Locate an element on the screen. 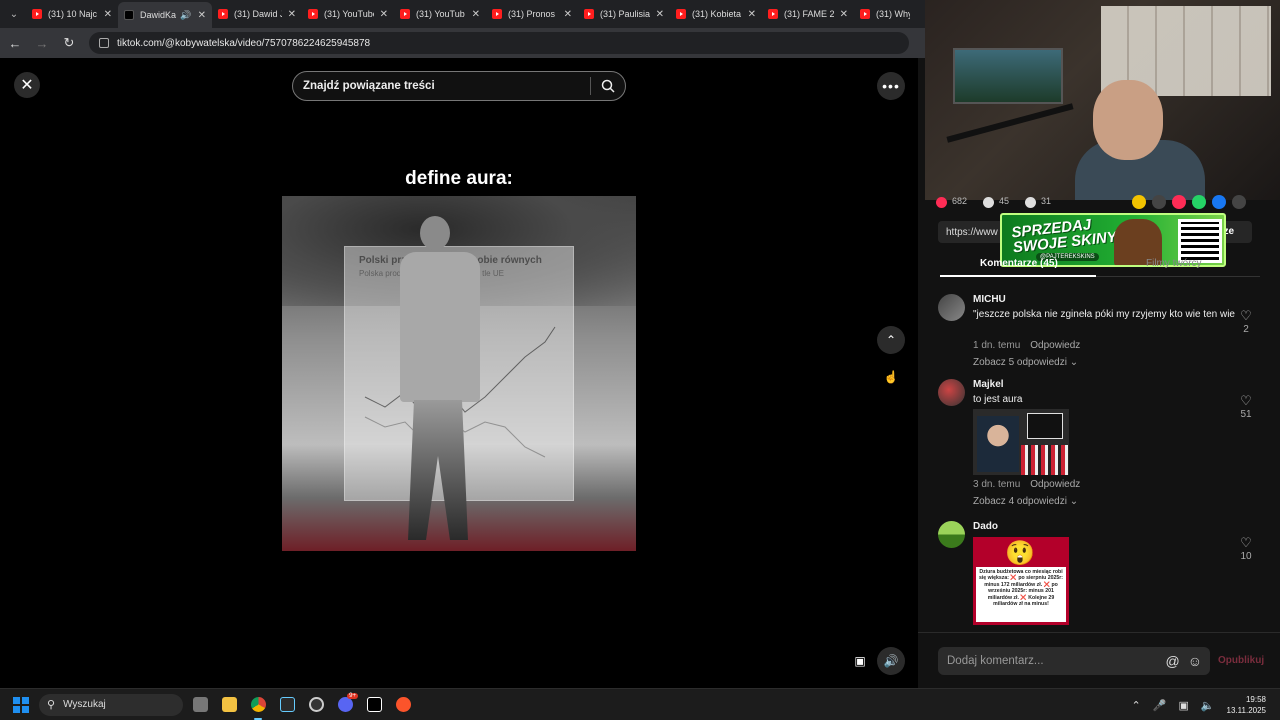 This screenshot has height=720, width=1280. network-icon: ▣ is located at coordinates (1183, 705).